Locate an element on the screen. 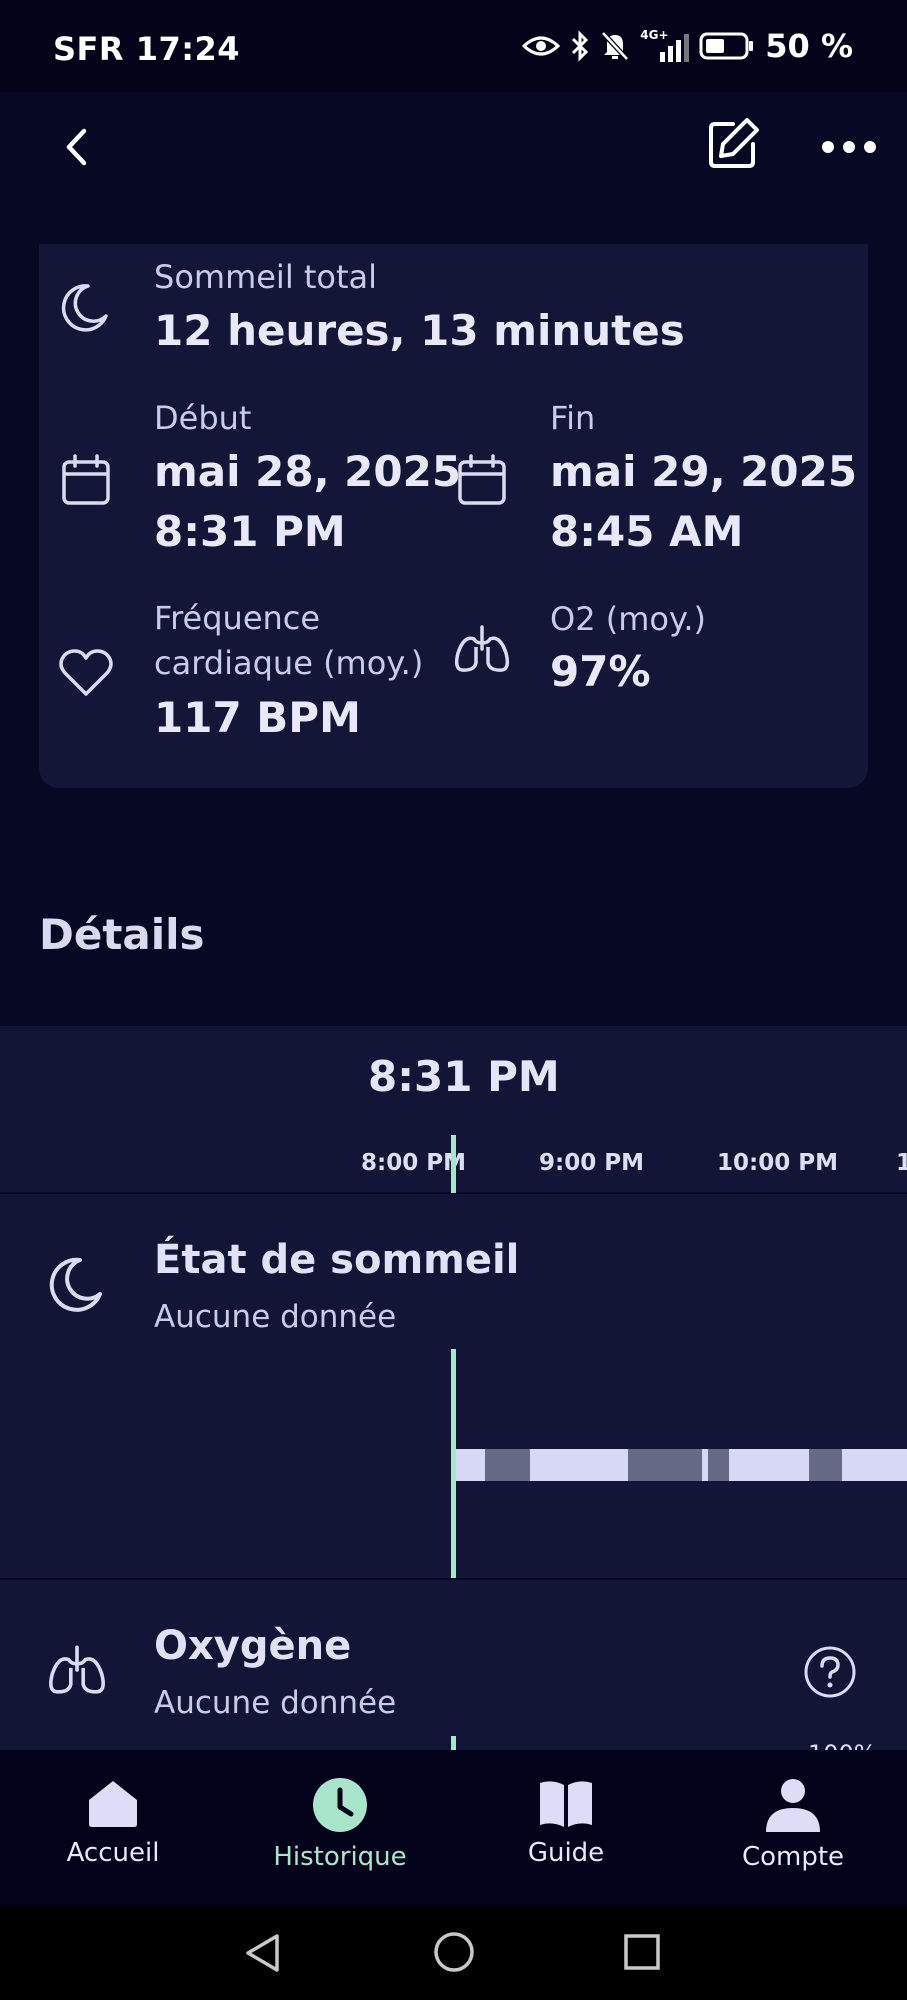  nav-item-historique: Historique is located at coordinates (340, 1825).